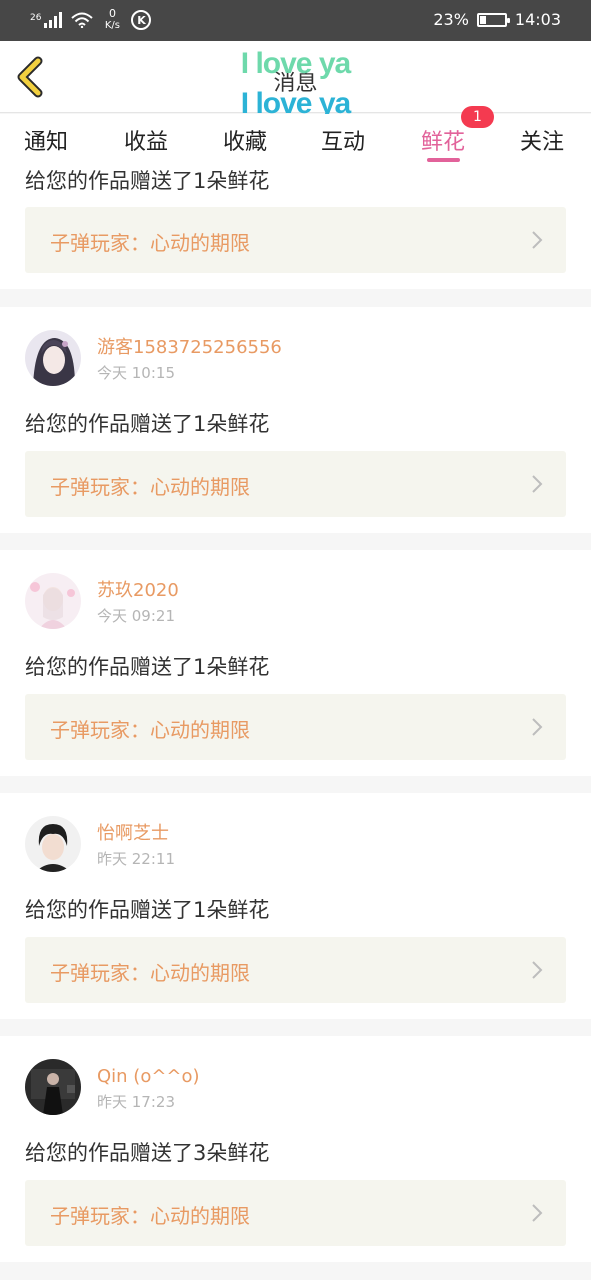 The width and height of the screenshot is (591, 1280). I want to click on sender: 怡啊芝士 昨天 22:11, so click(100, 844).